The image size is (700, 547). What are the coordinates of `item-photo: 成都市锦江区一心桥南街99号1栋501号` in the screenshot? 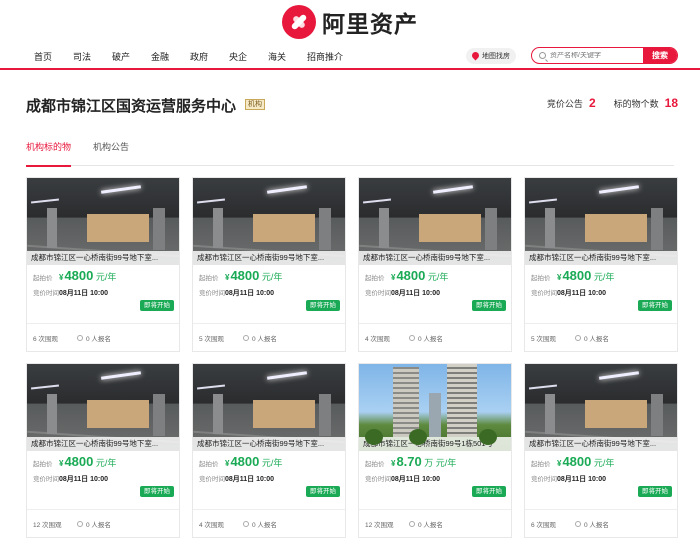 It's located at (435, 407).